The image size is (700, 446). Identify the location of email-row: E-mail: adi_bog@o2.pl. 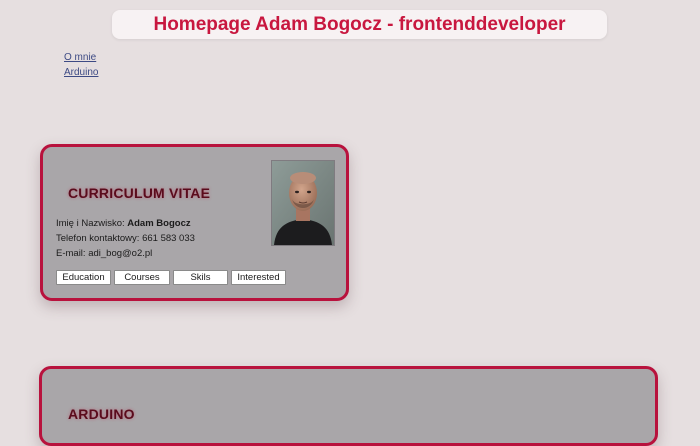
(125, 253).